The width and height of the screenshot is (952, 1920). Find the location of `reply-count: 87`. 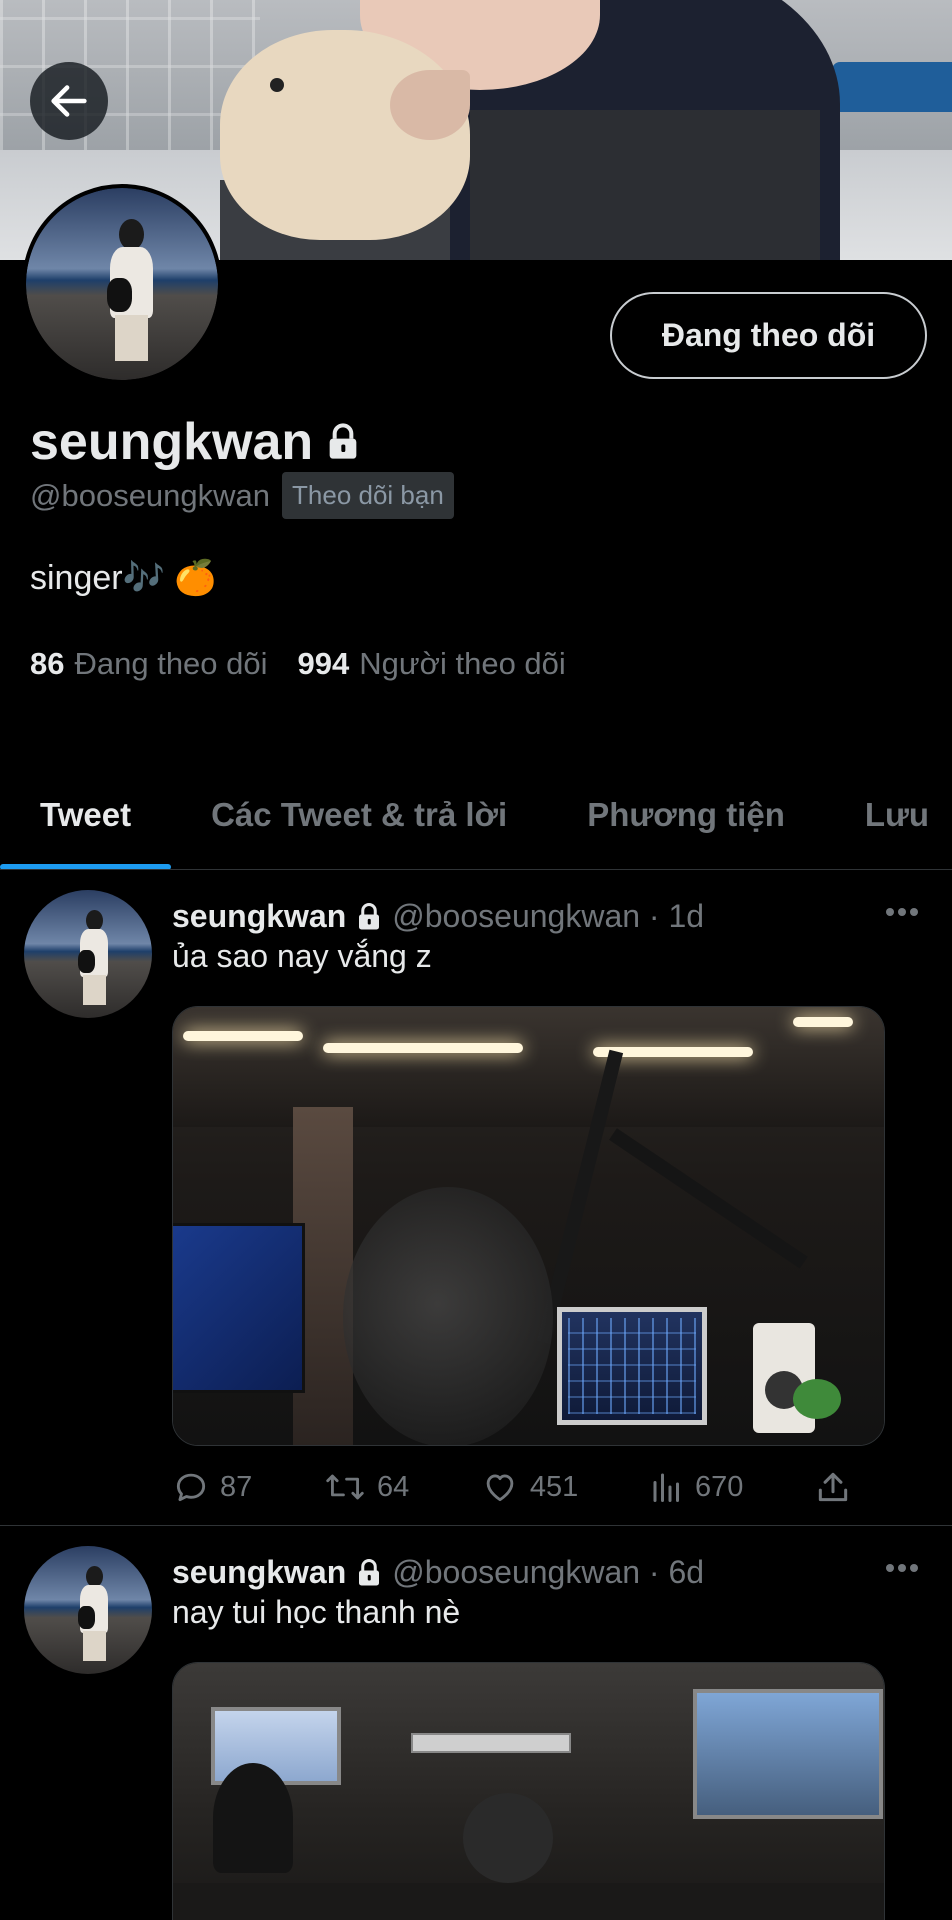

reply-count: 87 is located at coordinates (236, 1486).